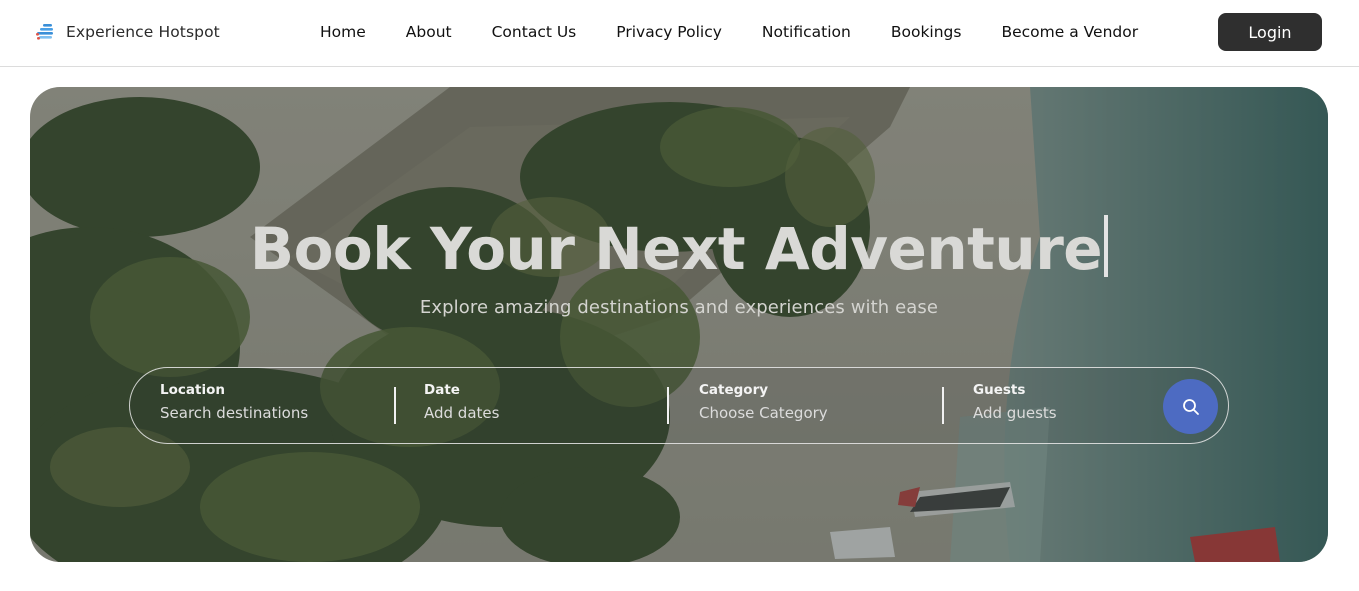 This screenshot has width=1359, height=591. What do you see at coordinates (529, 413) in the screenshot?
I see `date-input` at bounding box center [529, 413].